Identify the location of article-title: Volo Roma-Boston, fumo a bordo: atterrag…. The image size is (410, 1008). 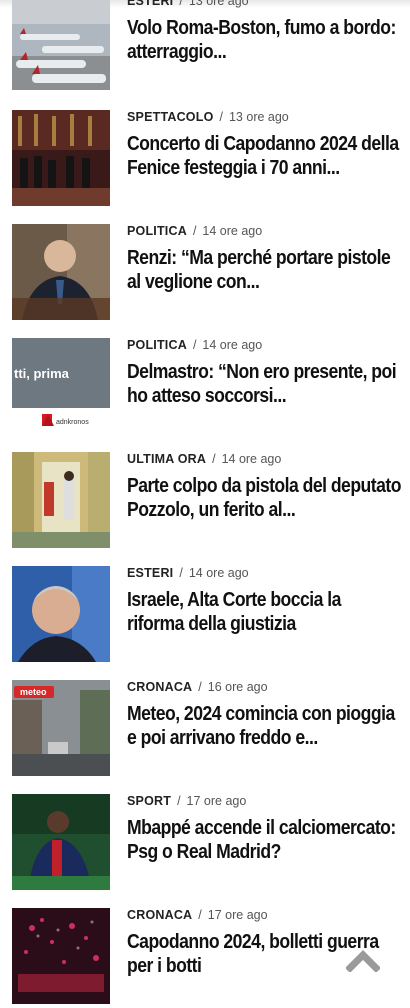
(264, 40).